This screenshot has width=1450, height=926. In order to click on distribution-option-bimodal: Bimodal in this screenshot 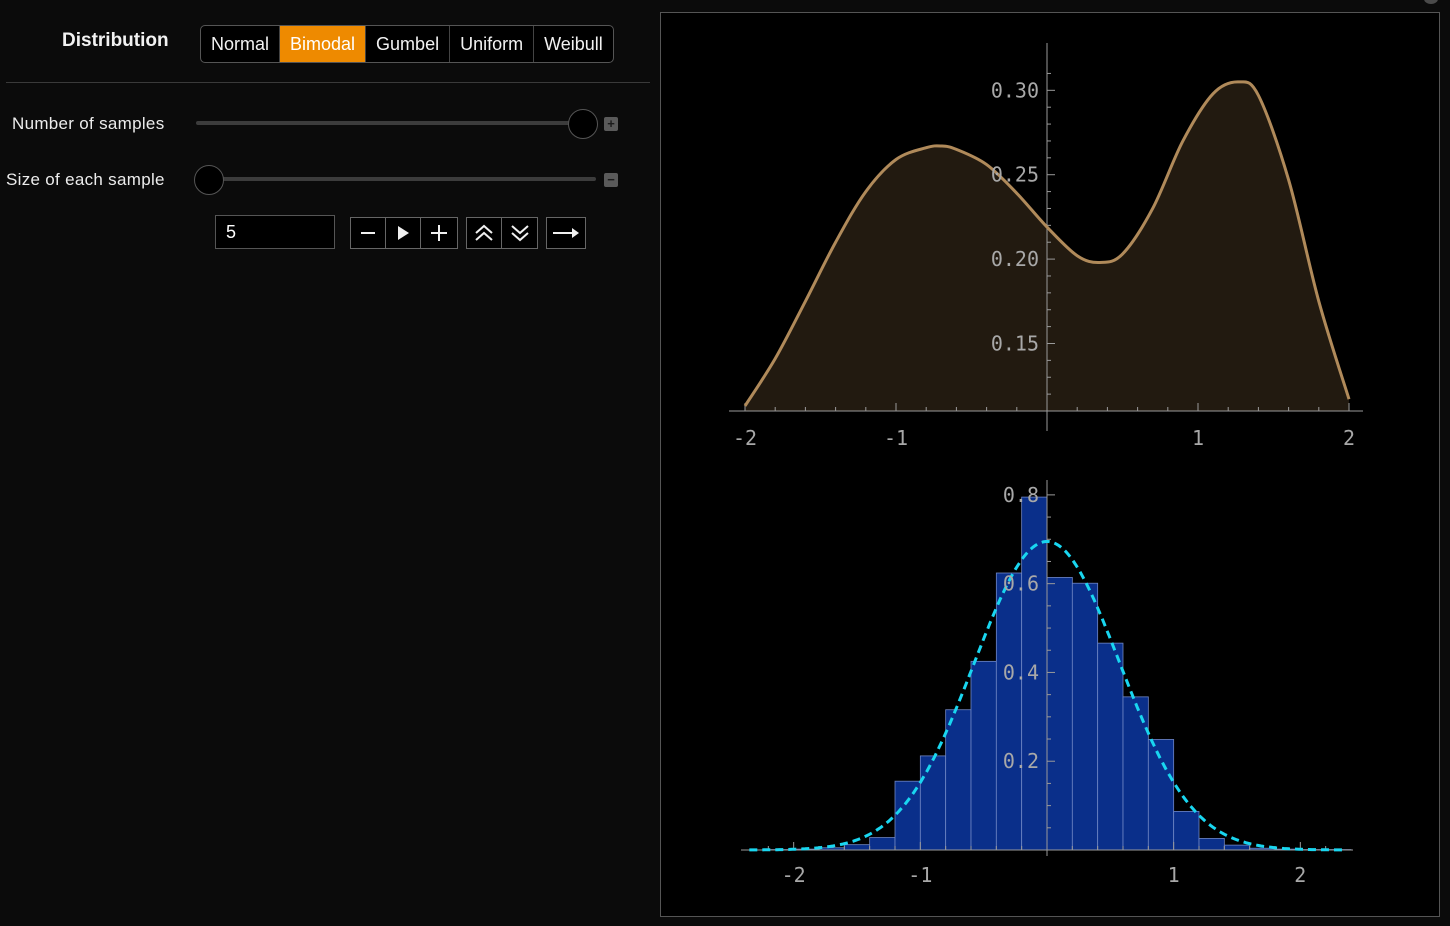, I will do `click(323, 44)`.